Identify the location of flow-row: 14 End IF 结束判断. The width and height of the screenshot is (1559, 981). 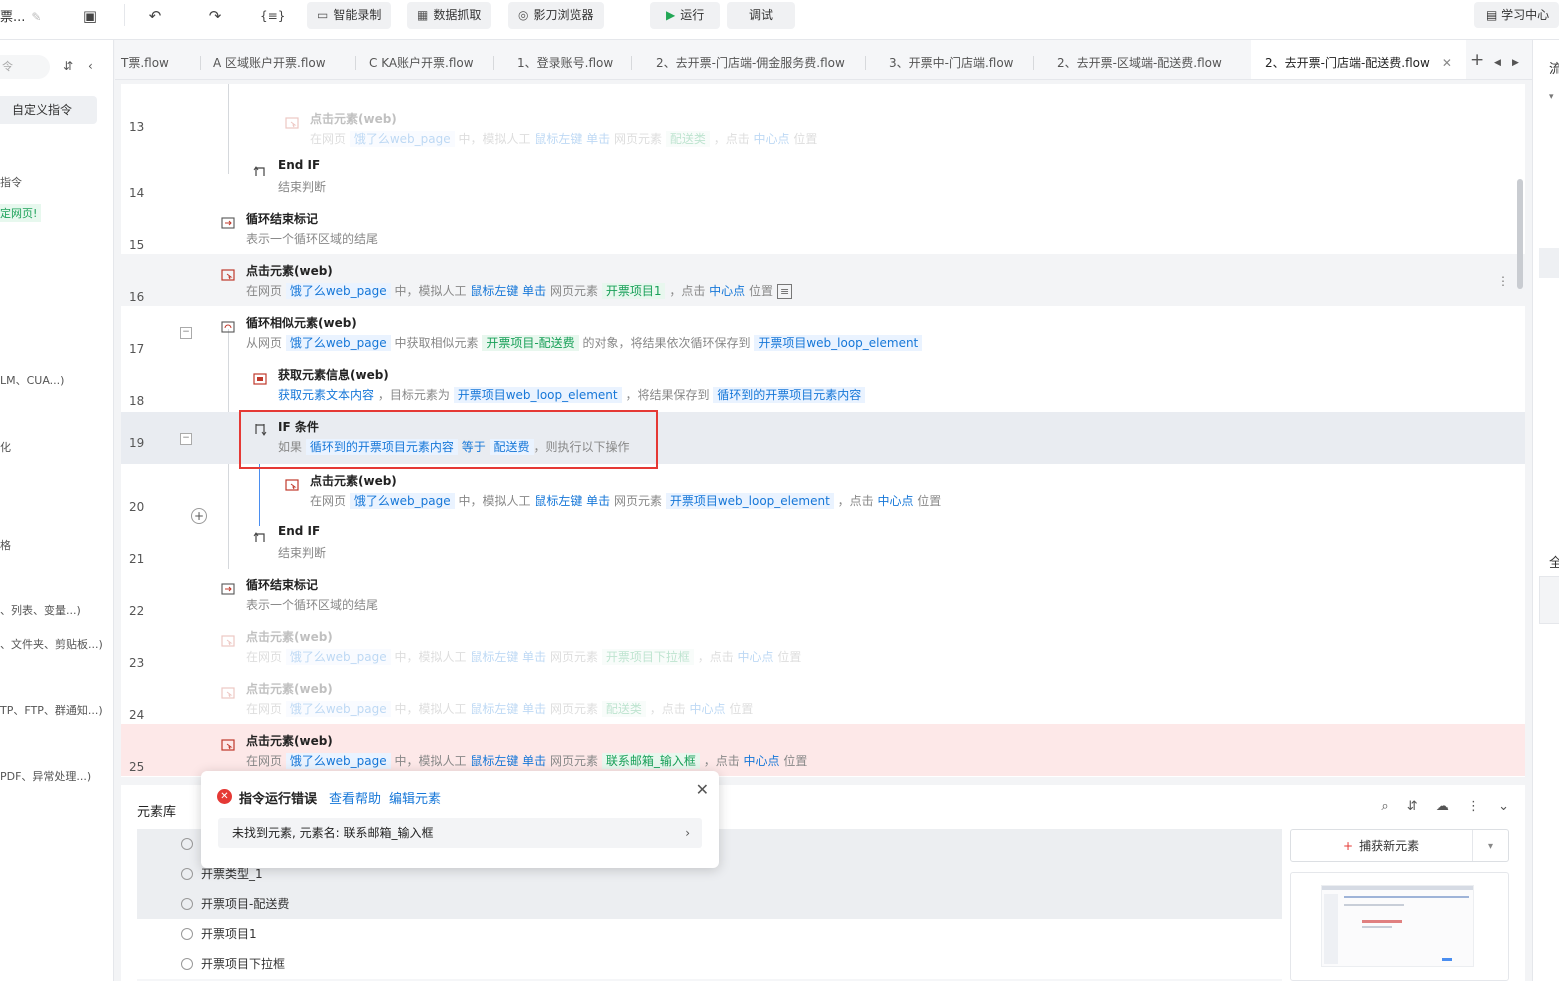
(823, 176).